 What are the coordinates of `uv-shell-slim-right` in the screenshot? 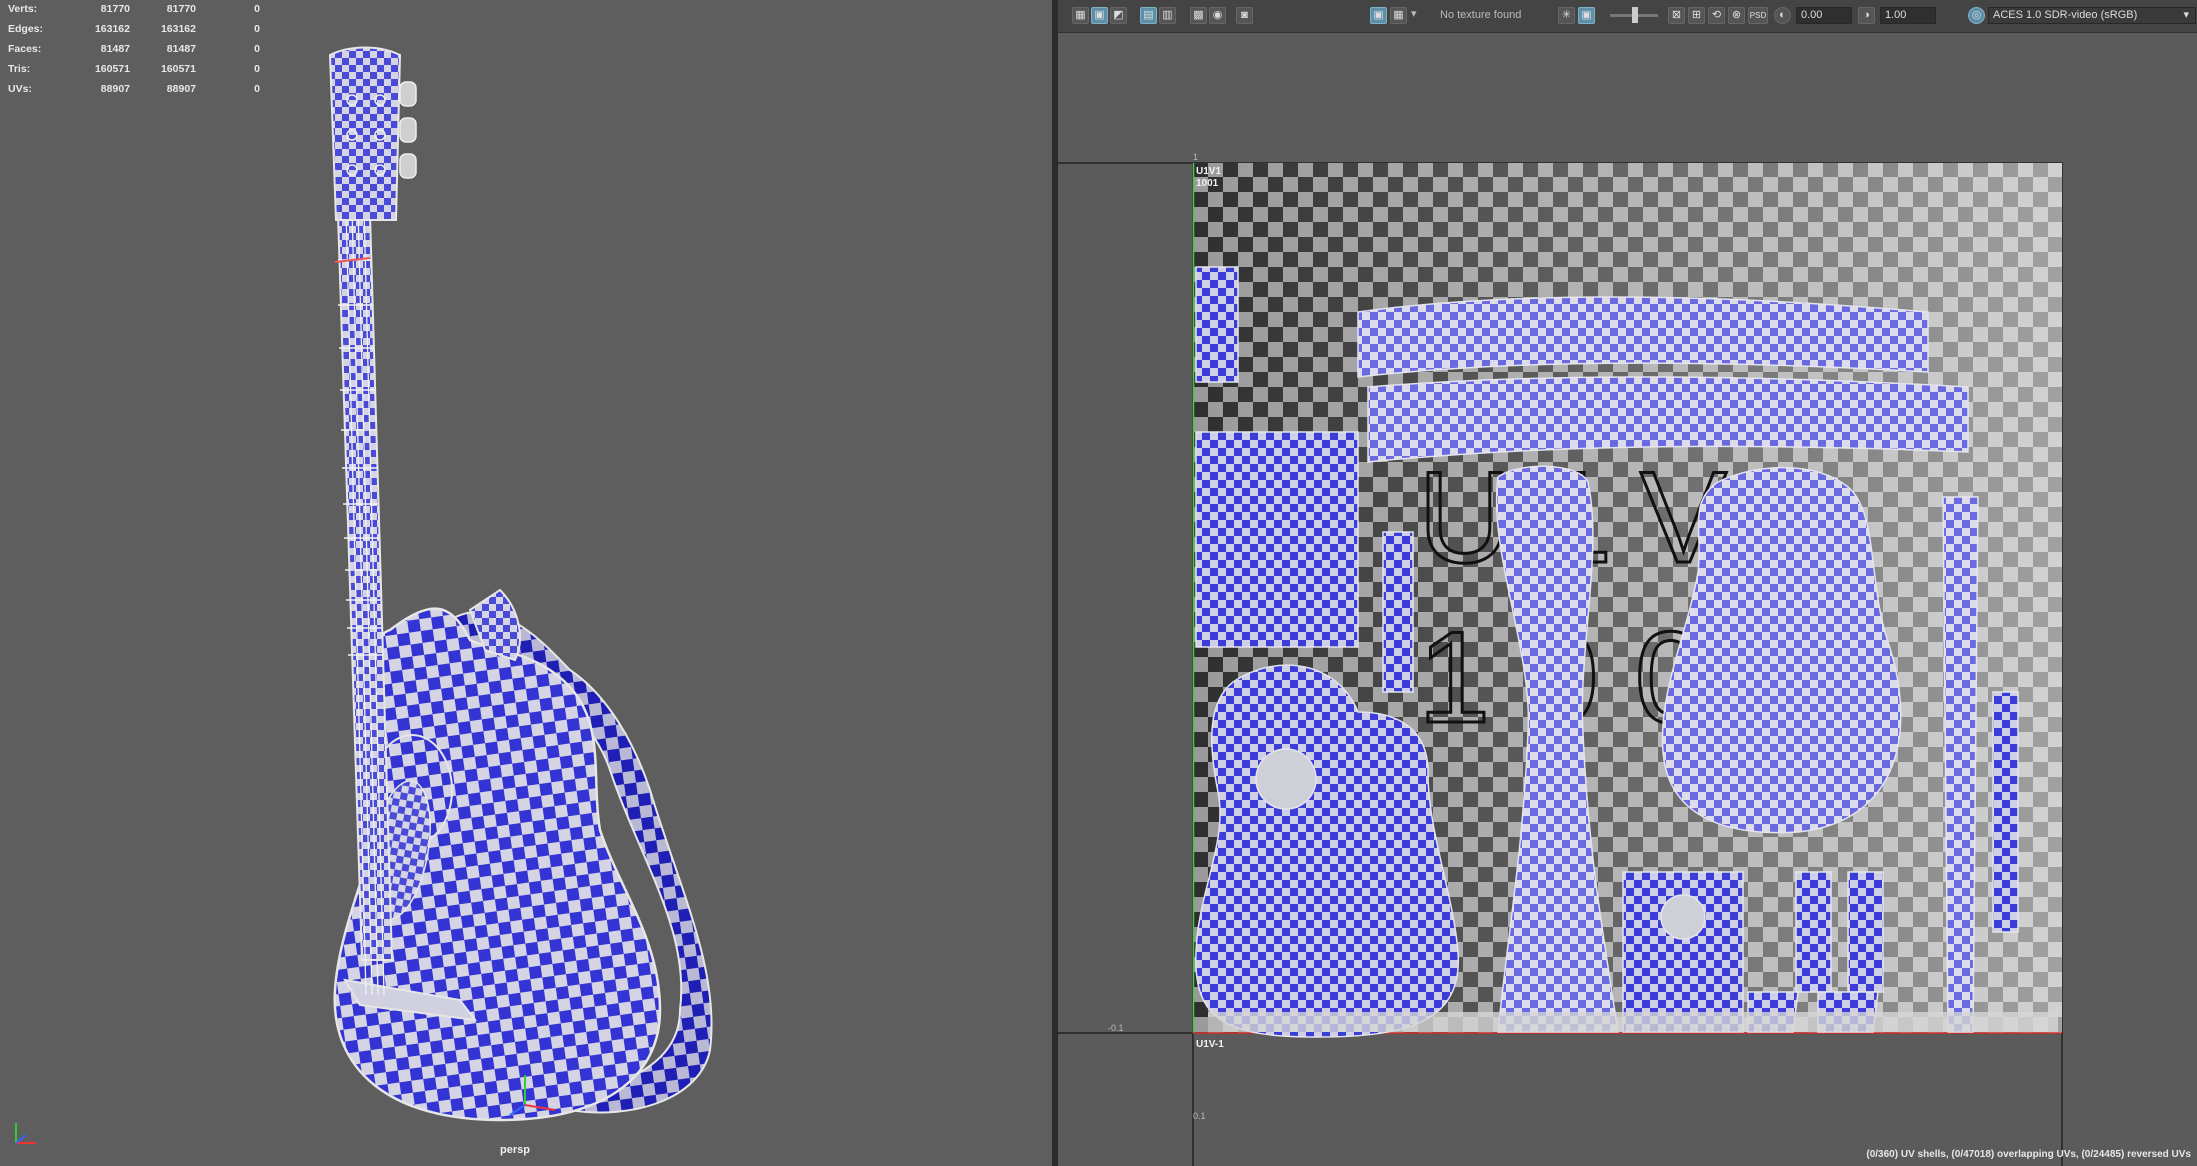 It's located at (2005, 812).